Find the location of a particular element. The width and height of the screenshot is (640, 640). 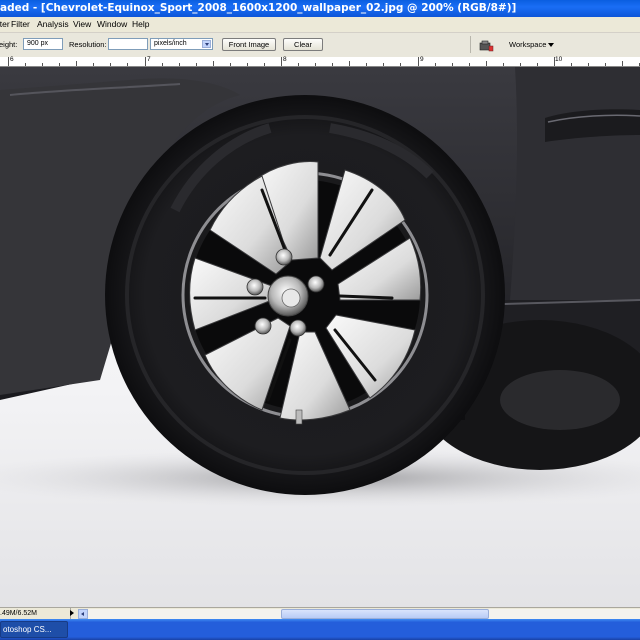

resolution-field is located at coordinates (128, 44).